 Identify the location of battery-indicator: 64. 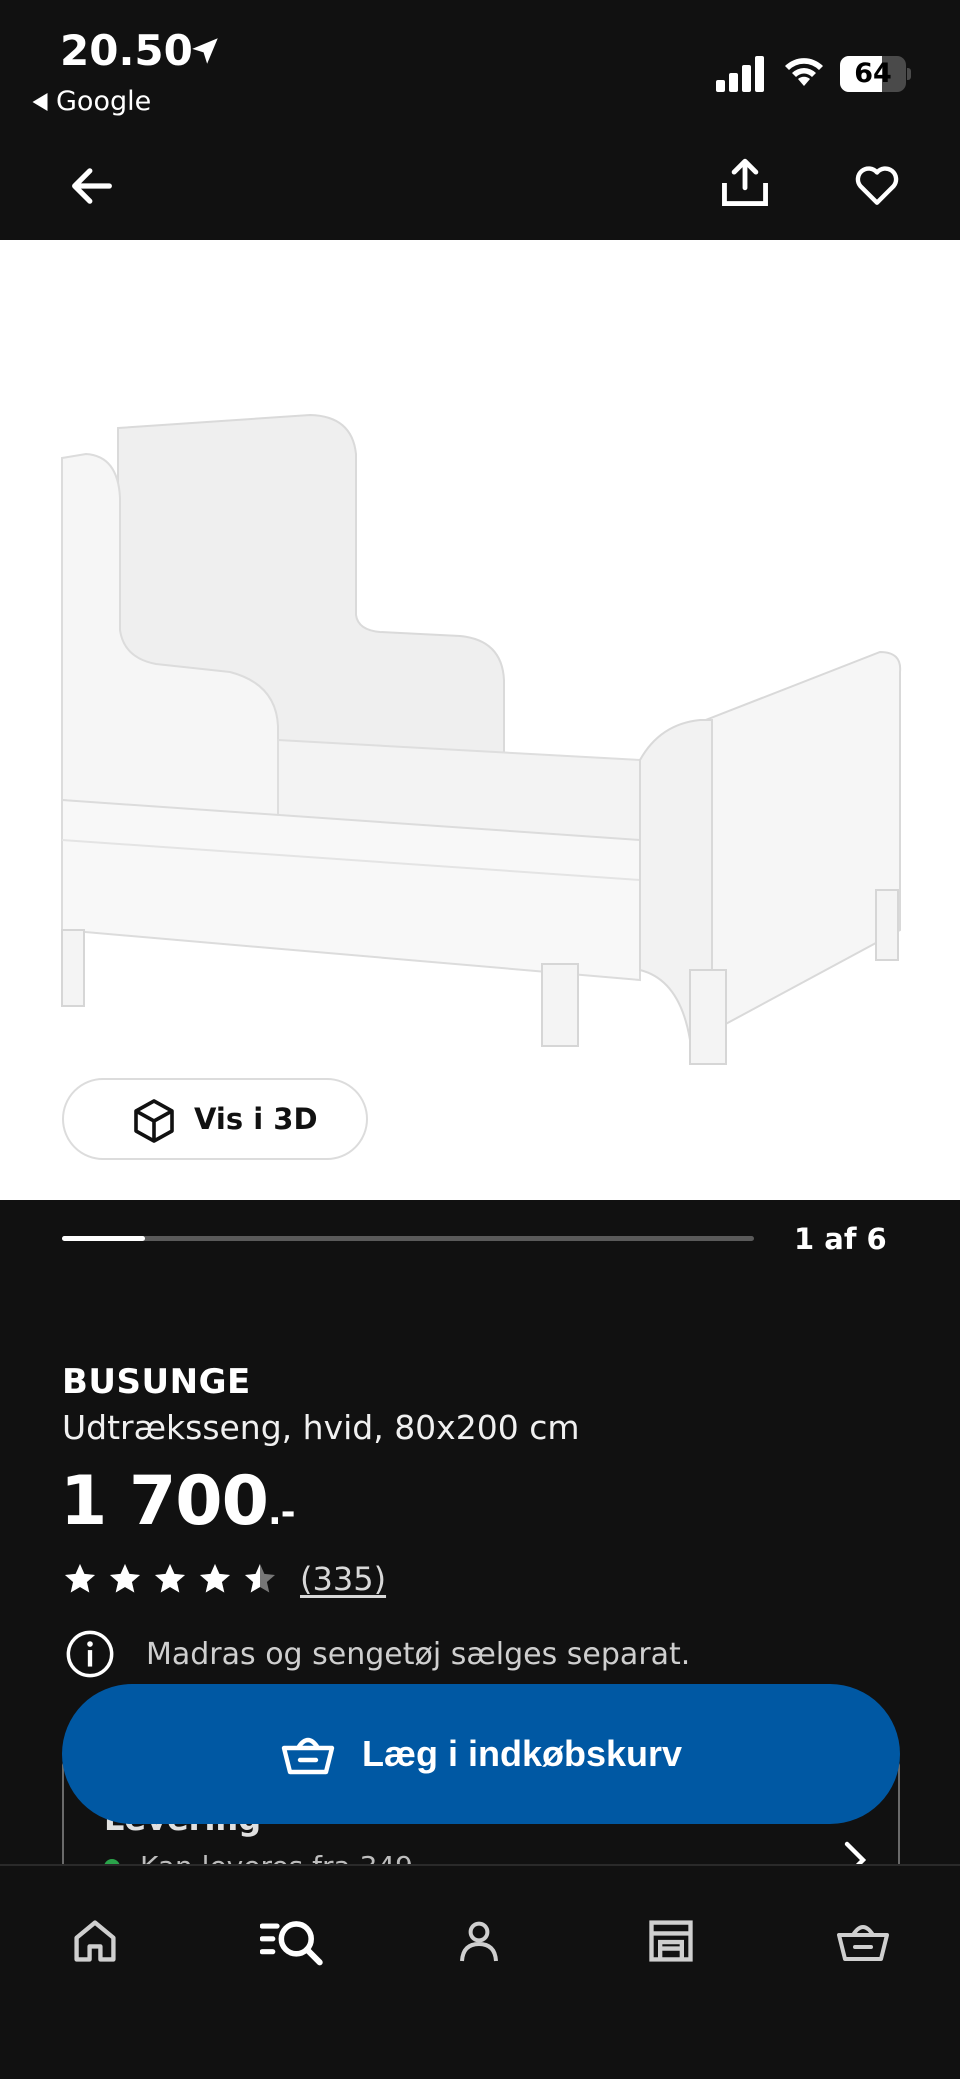
(875, 74).